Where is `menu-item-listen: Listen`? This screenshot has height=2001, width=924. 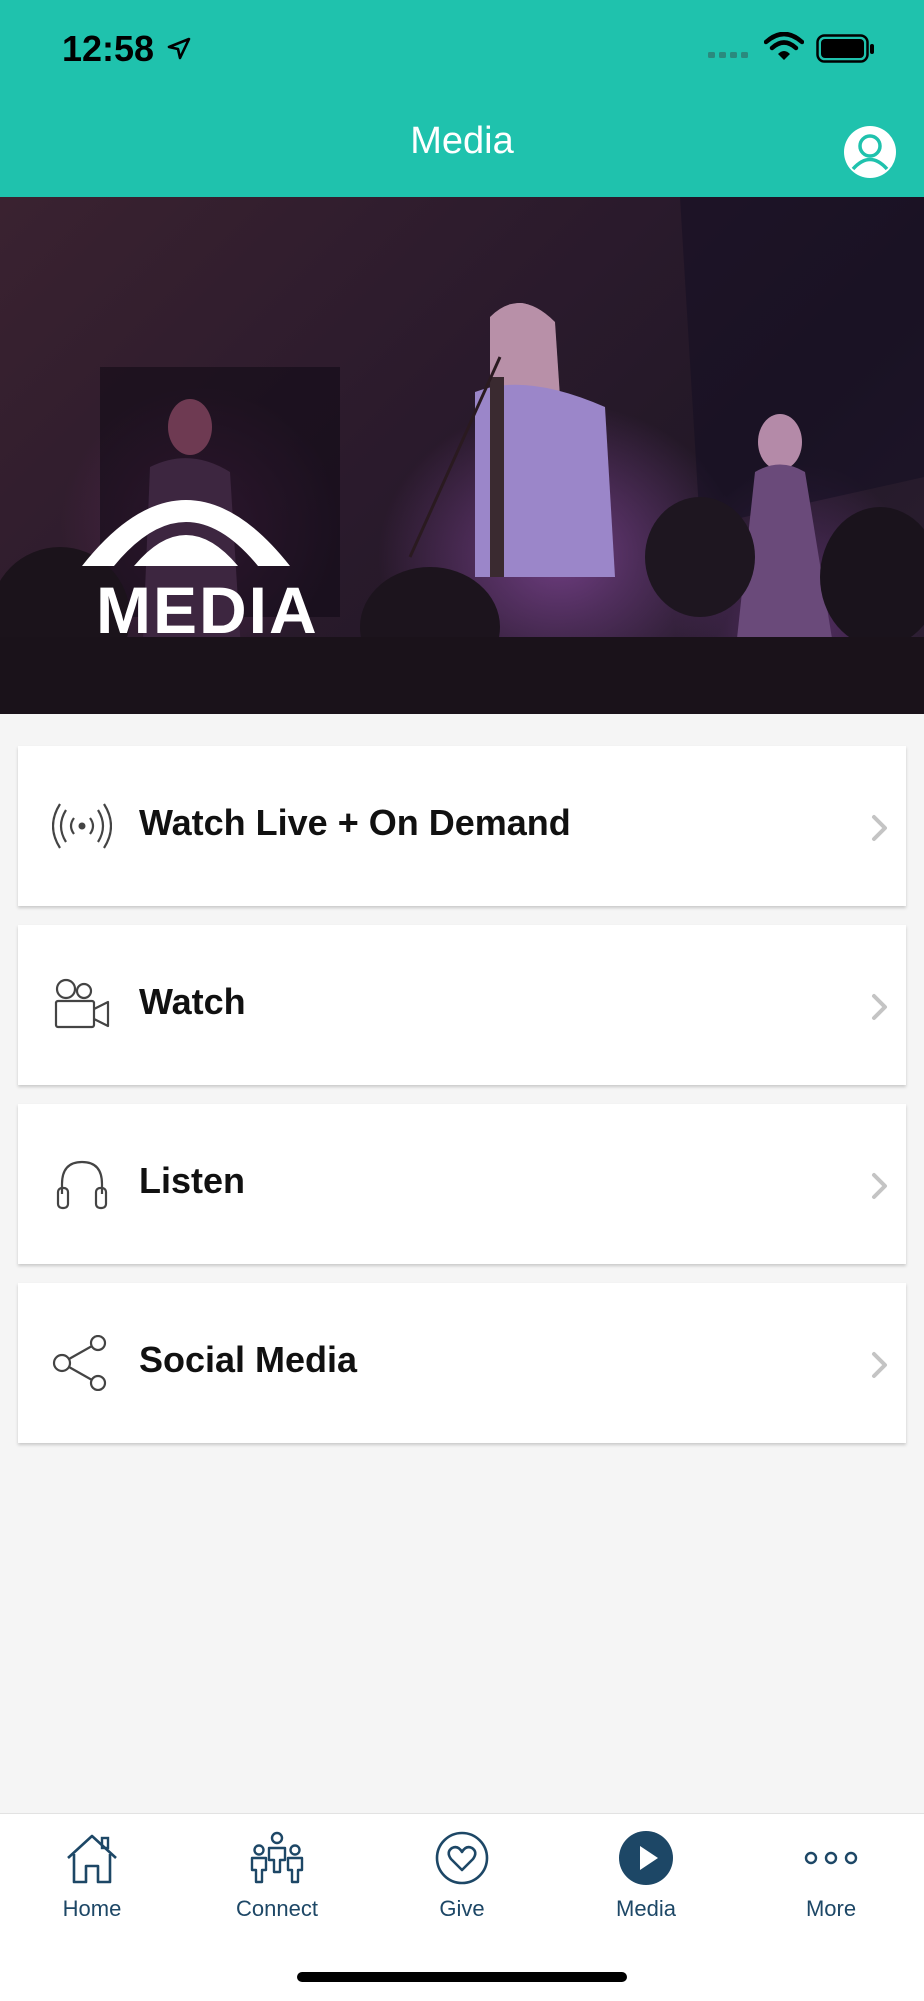
menu-item-listen: Listen is located at coordinates (462, 1184).